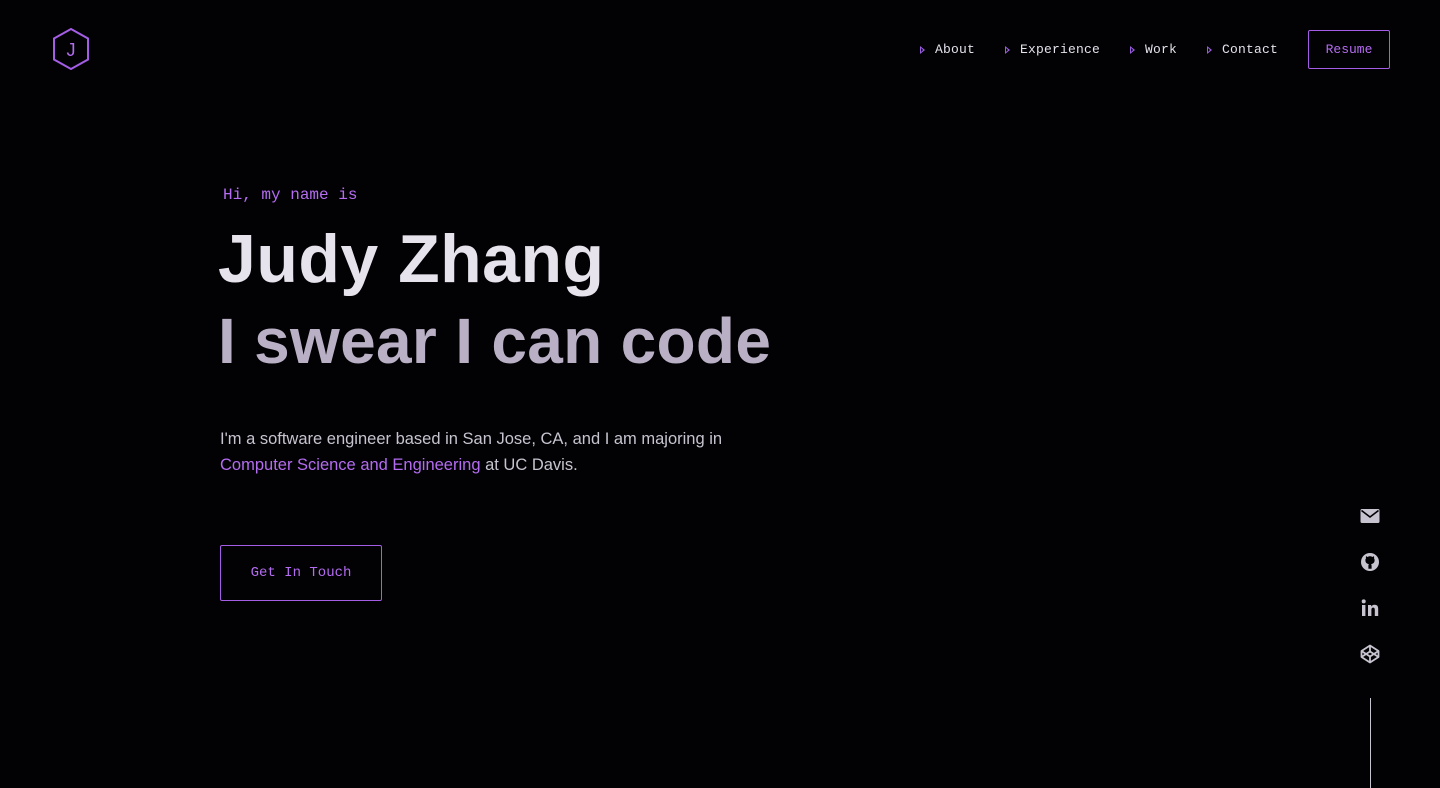  I want to click on hexagon-logo-icon: J, so click(71, 49).